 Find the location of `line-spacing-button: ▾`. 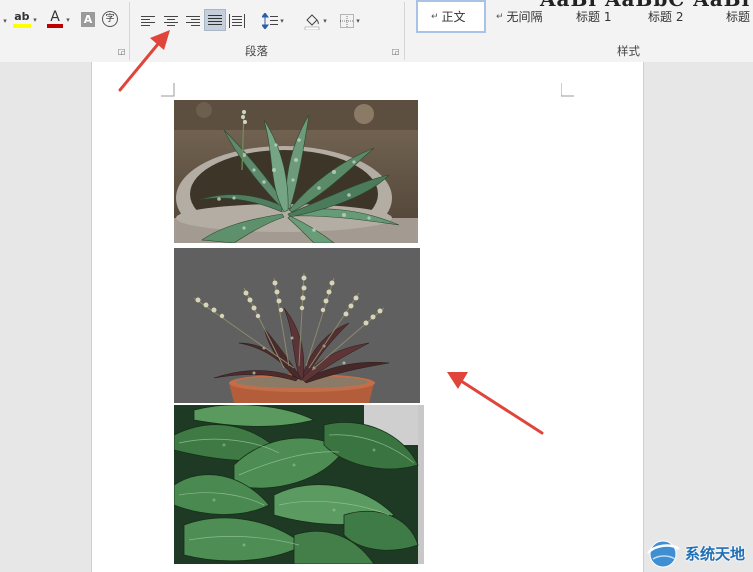

line-spacing-button: ▾ is located at coordinates (273, 21).